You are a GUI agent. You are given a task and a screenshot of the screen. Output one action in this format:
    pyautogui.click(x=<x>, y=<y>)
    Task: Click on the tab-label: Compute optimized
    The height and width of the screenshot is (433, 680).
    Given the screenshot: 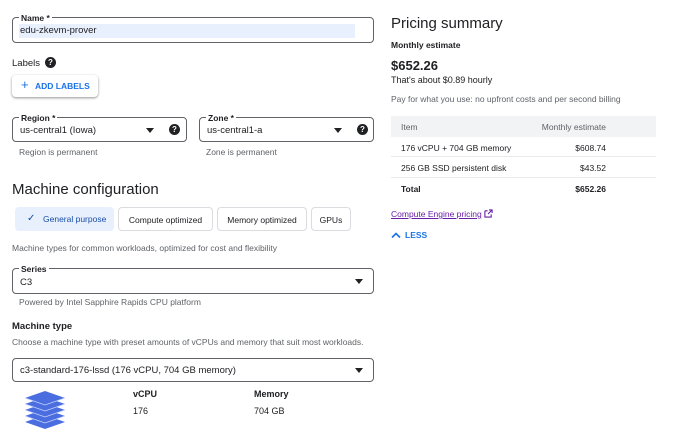 What is the action you would take?
    pyautogui.click(x=165, y=220)
    